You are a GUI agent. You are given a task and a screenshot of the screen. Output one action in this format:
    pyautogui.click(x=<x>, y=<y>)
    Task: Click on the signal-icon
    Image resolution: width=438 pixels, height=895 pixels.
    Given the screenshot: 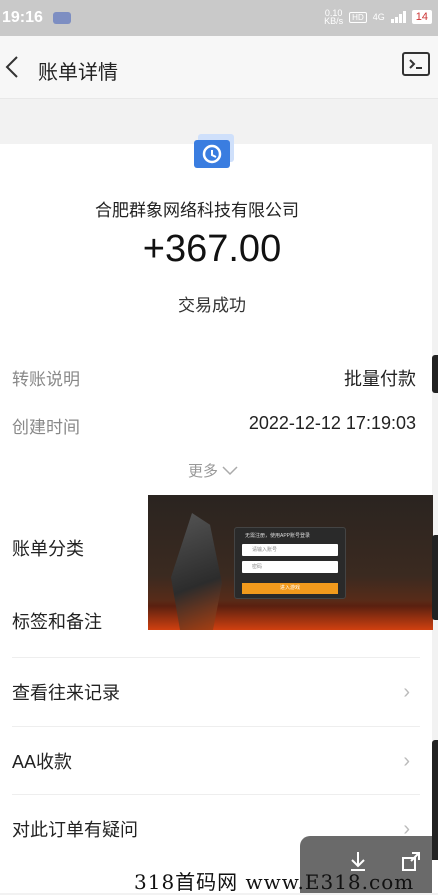 What is the action you would take?
    pyautogui.click(x=398, y=17)
    